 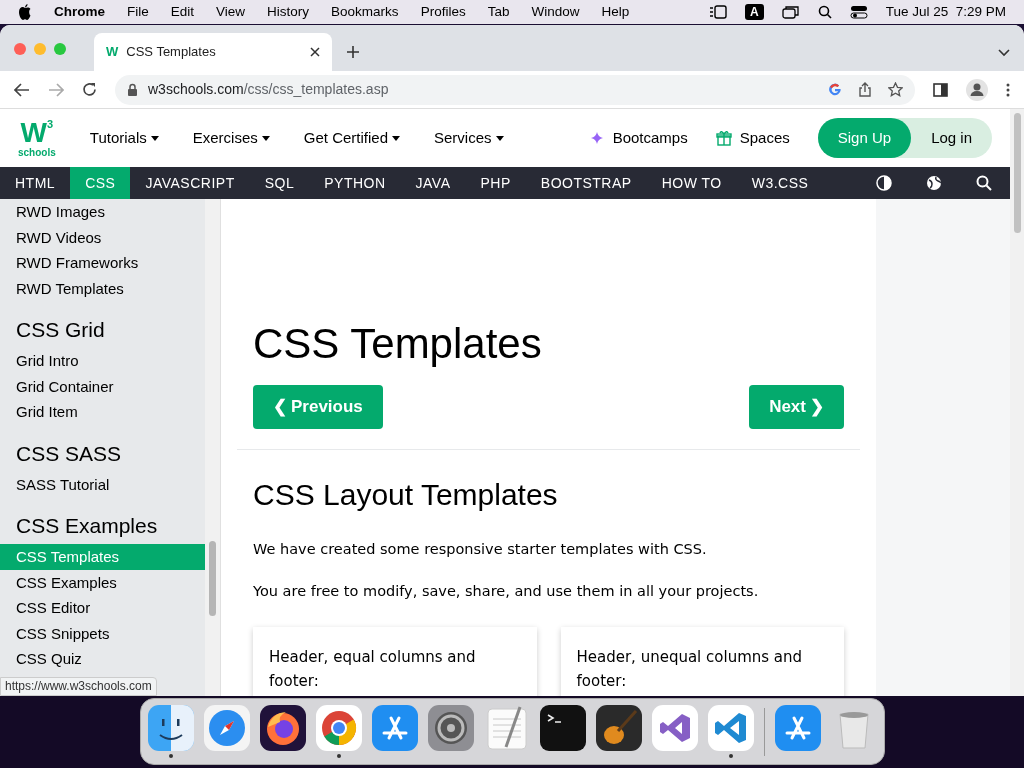 What do you see at coordinates (171, 52) in the screenshot?
I see `tab-title: CSS Templates` at bounding box center [171, 52].